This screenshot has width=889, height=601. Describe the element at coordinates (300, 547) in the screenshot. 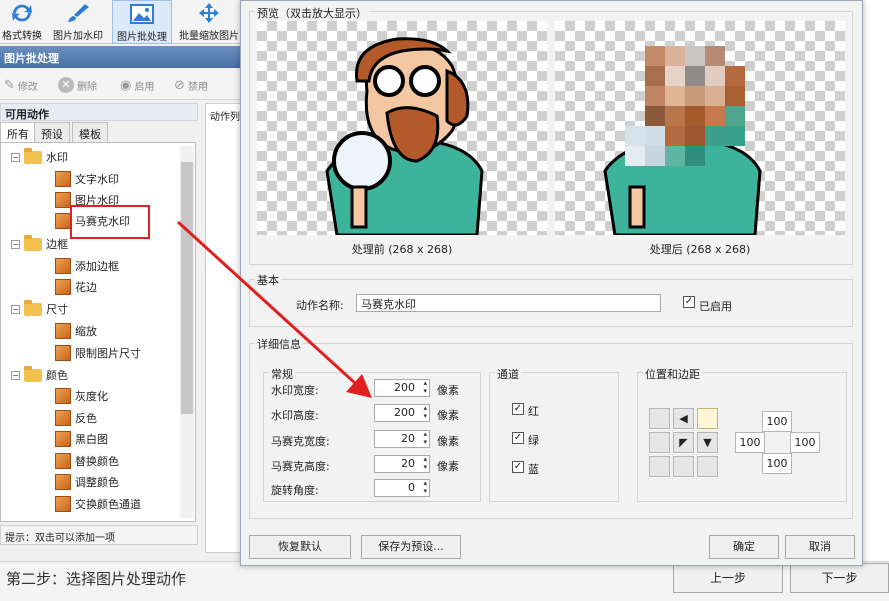

I see `restore-default-button: 恢复默认` at that location.